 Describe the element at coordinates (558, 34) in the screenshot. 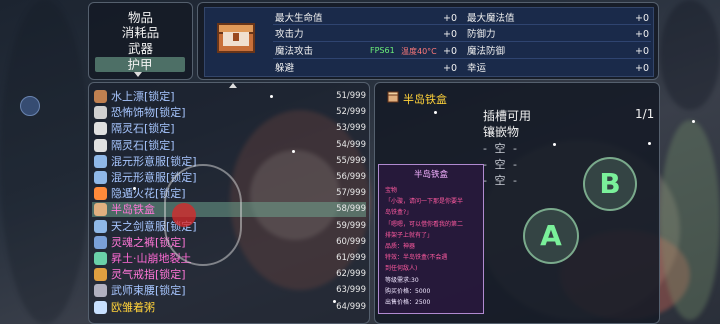

I see `stat-defense: 防御力 +0` at that location.